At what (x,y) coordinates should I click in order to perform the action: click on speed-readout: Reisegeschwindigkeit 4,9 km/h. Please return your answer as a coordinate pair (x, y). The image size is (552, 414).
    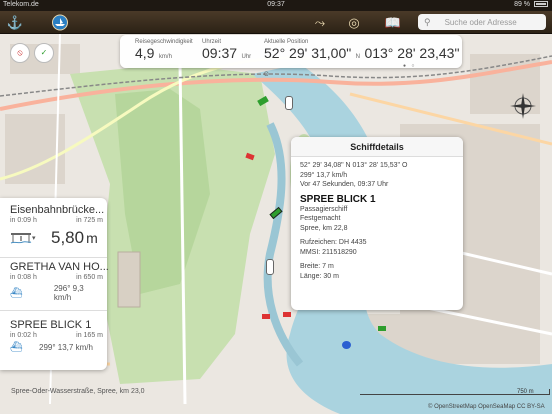
    Looking at the image, I should click on (164, 51).